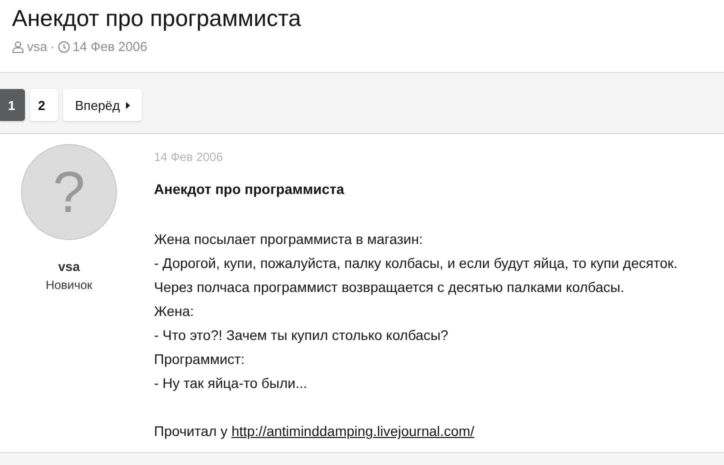  What do you see at coordinates (128, 105) in the screenshot?
I see `caret-icon` at bounding box center [128, 105].